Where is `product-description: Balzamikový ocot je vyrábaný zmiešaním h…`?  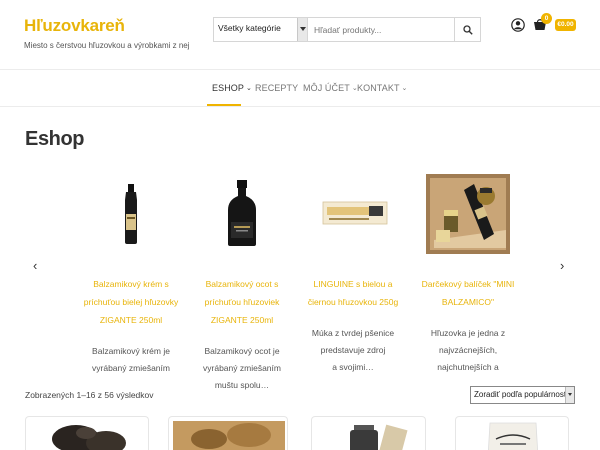
product-description: Balzamikový ocot je vyrábaný zmiešaním h… is located at coordinates (242, 359).